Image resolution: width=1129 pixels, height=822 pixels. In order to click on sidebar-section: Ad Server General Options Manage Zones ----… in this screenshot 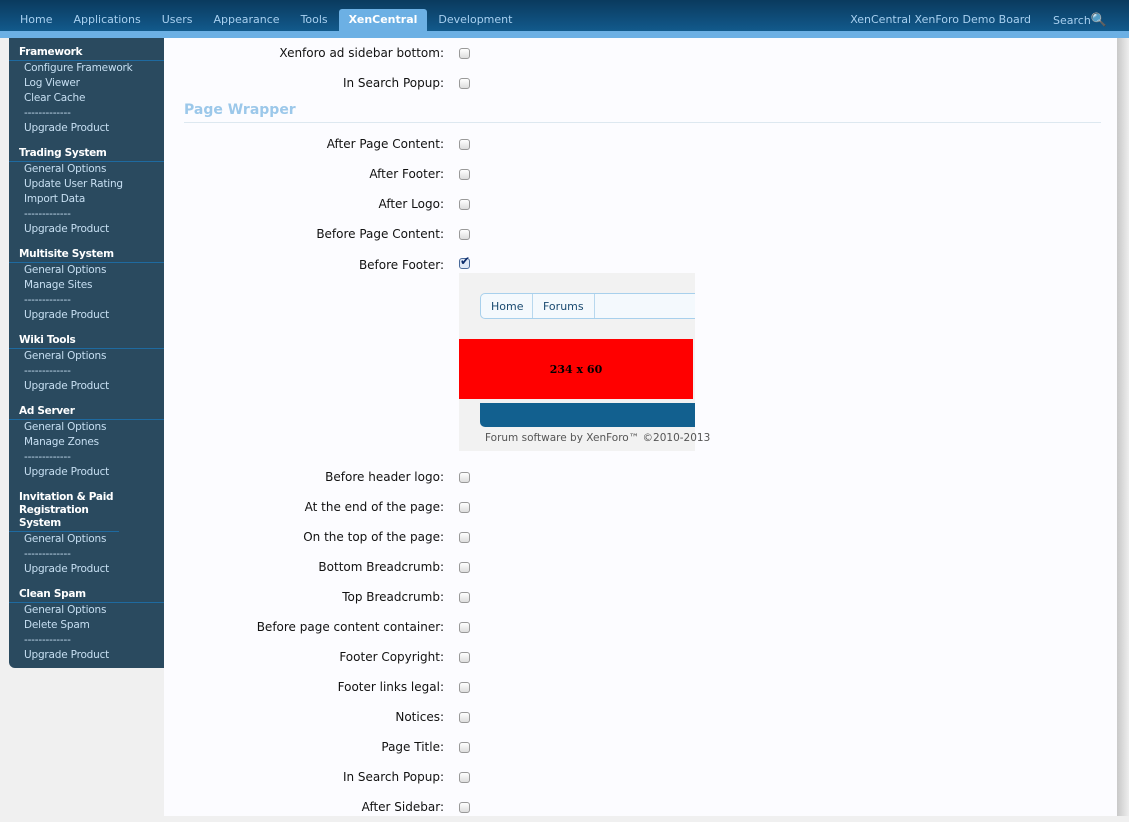, I will do `click(86, 442)`.